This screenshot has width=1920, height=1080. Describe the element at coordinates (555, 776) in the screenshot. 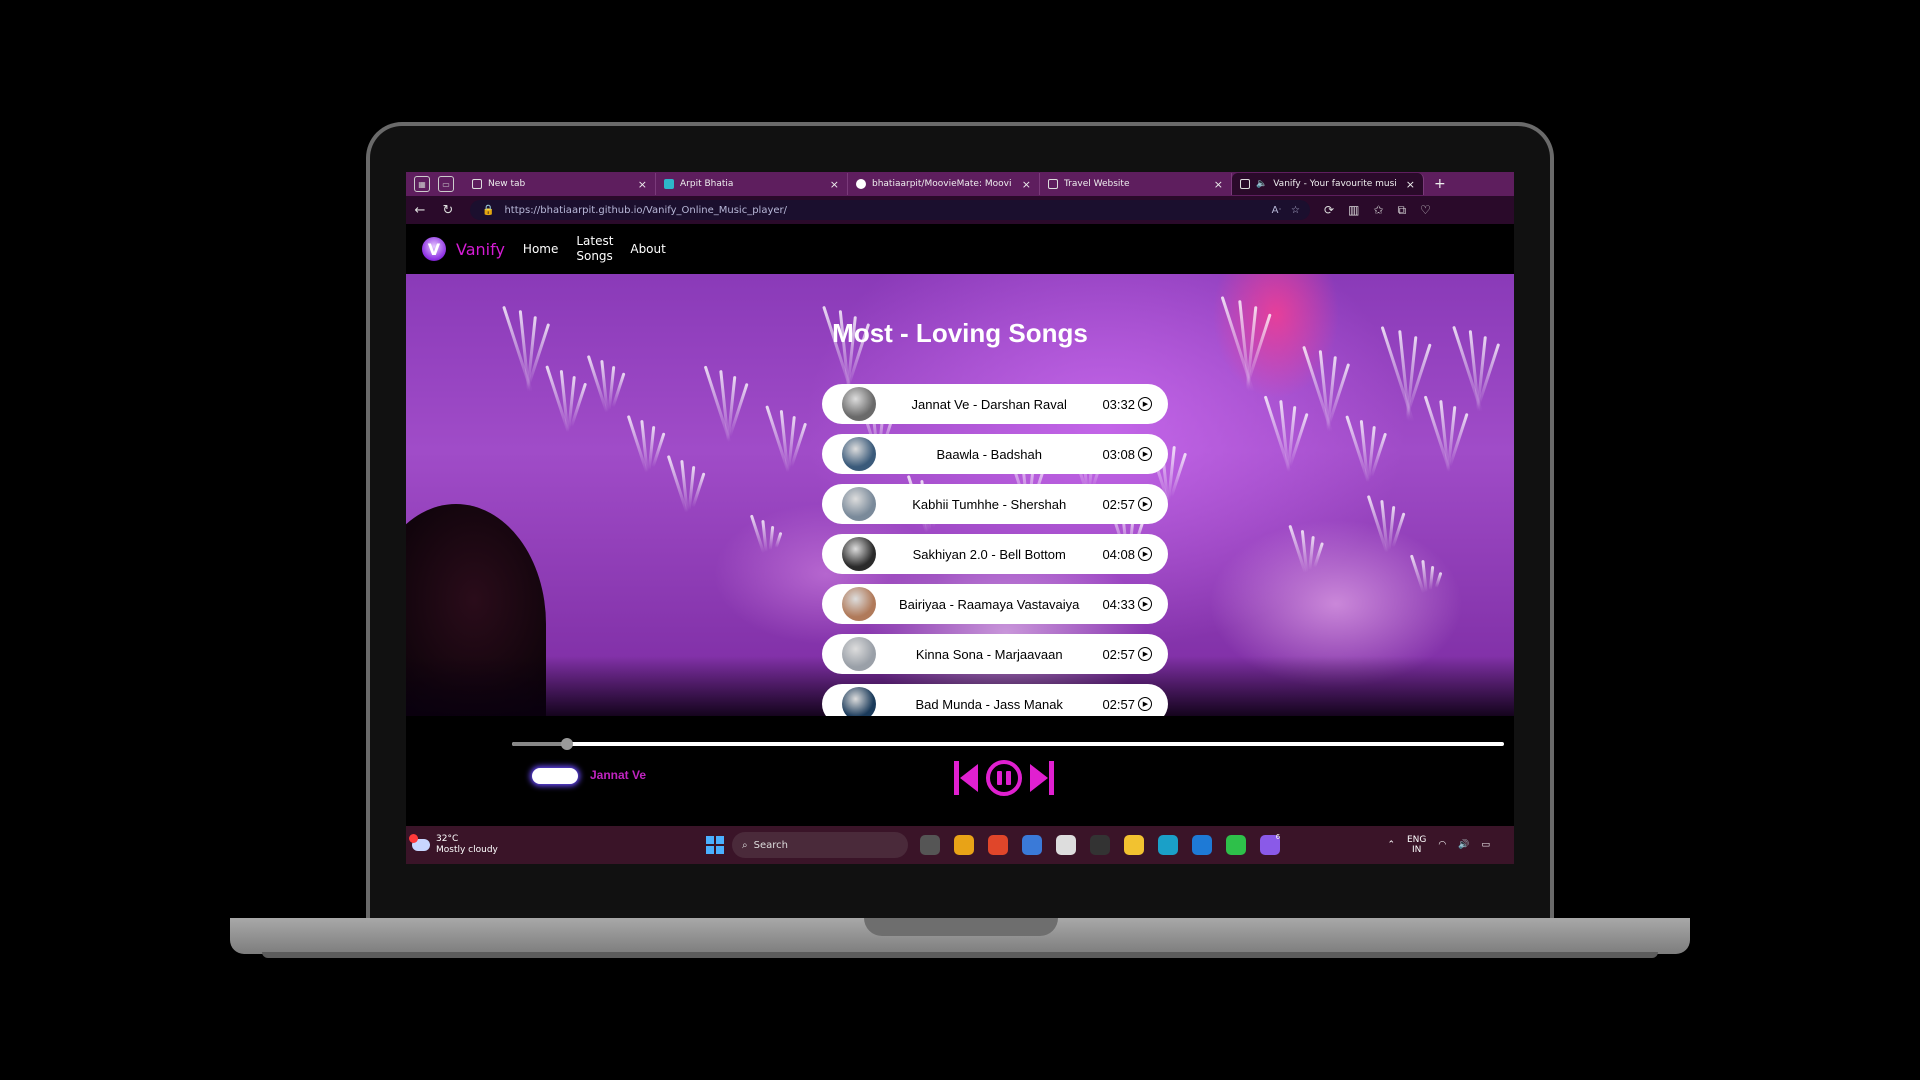

I see `playing-wave-gif` at that location.